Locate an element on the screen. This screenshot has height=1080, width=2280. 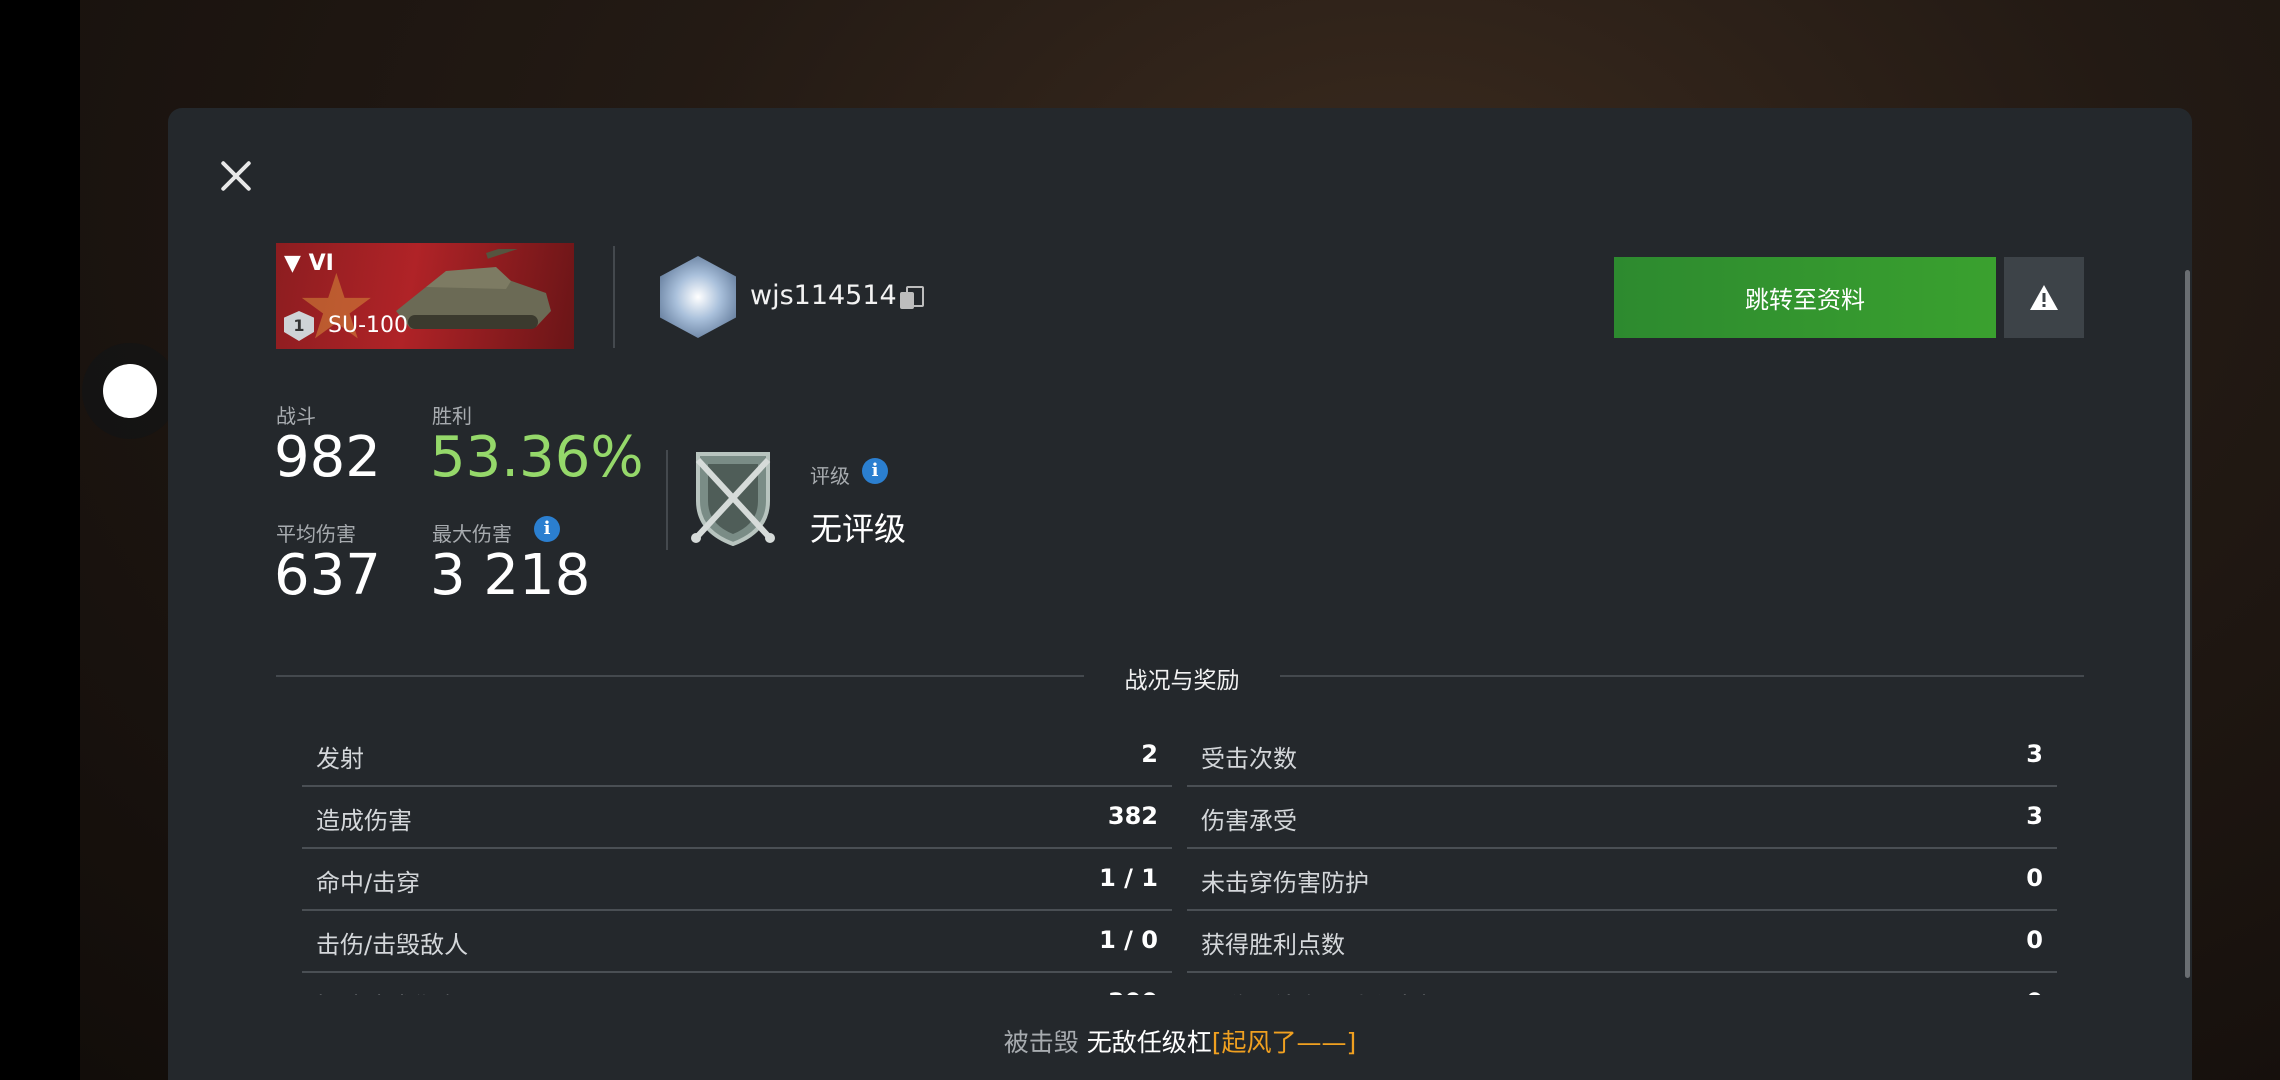
rating-value: 无评级 is located at coordinates (858, 529).